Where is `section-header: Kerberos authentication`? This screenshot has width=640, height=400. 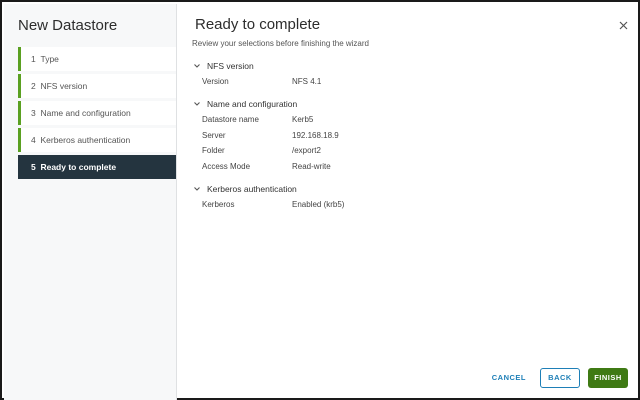 section-header: Kerberos authentication is located at coordinates (402, 189).